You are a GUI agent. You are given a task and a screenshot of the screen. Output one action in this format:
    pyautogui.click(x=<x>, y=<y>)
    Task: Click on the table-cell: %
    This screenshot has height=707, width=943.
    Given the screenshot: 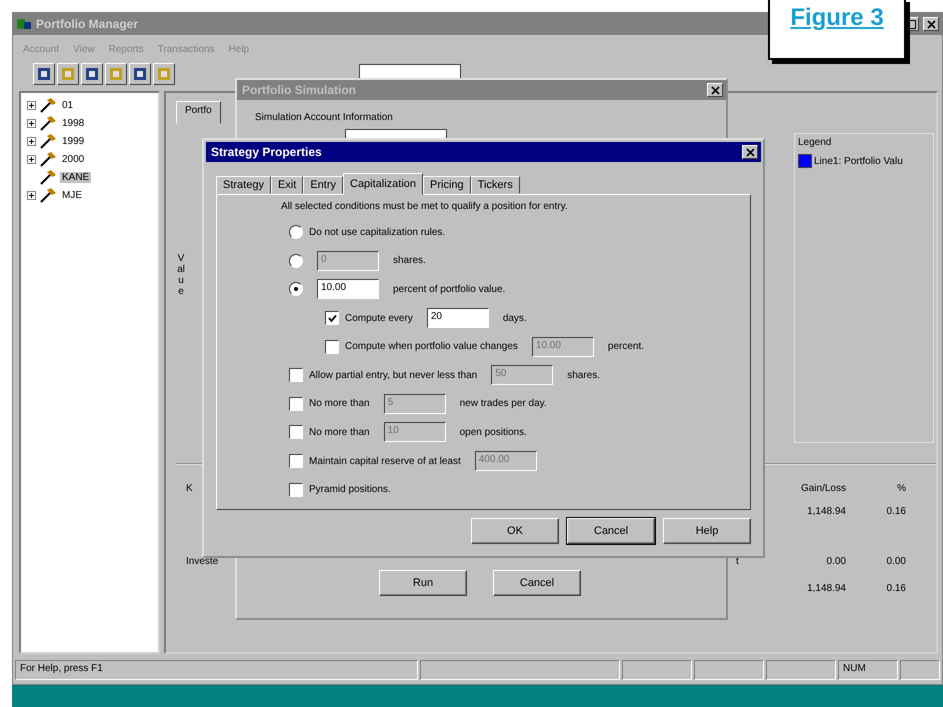 What is the action you would take?
    pyautogui.click(x=901, y=488)
    